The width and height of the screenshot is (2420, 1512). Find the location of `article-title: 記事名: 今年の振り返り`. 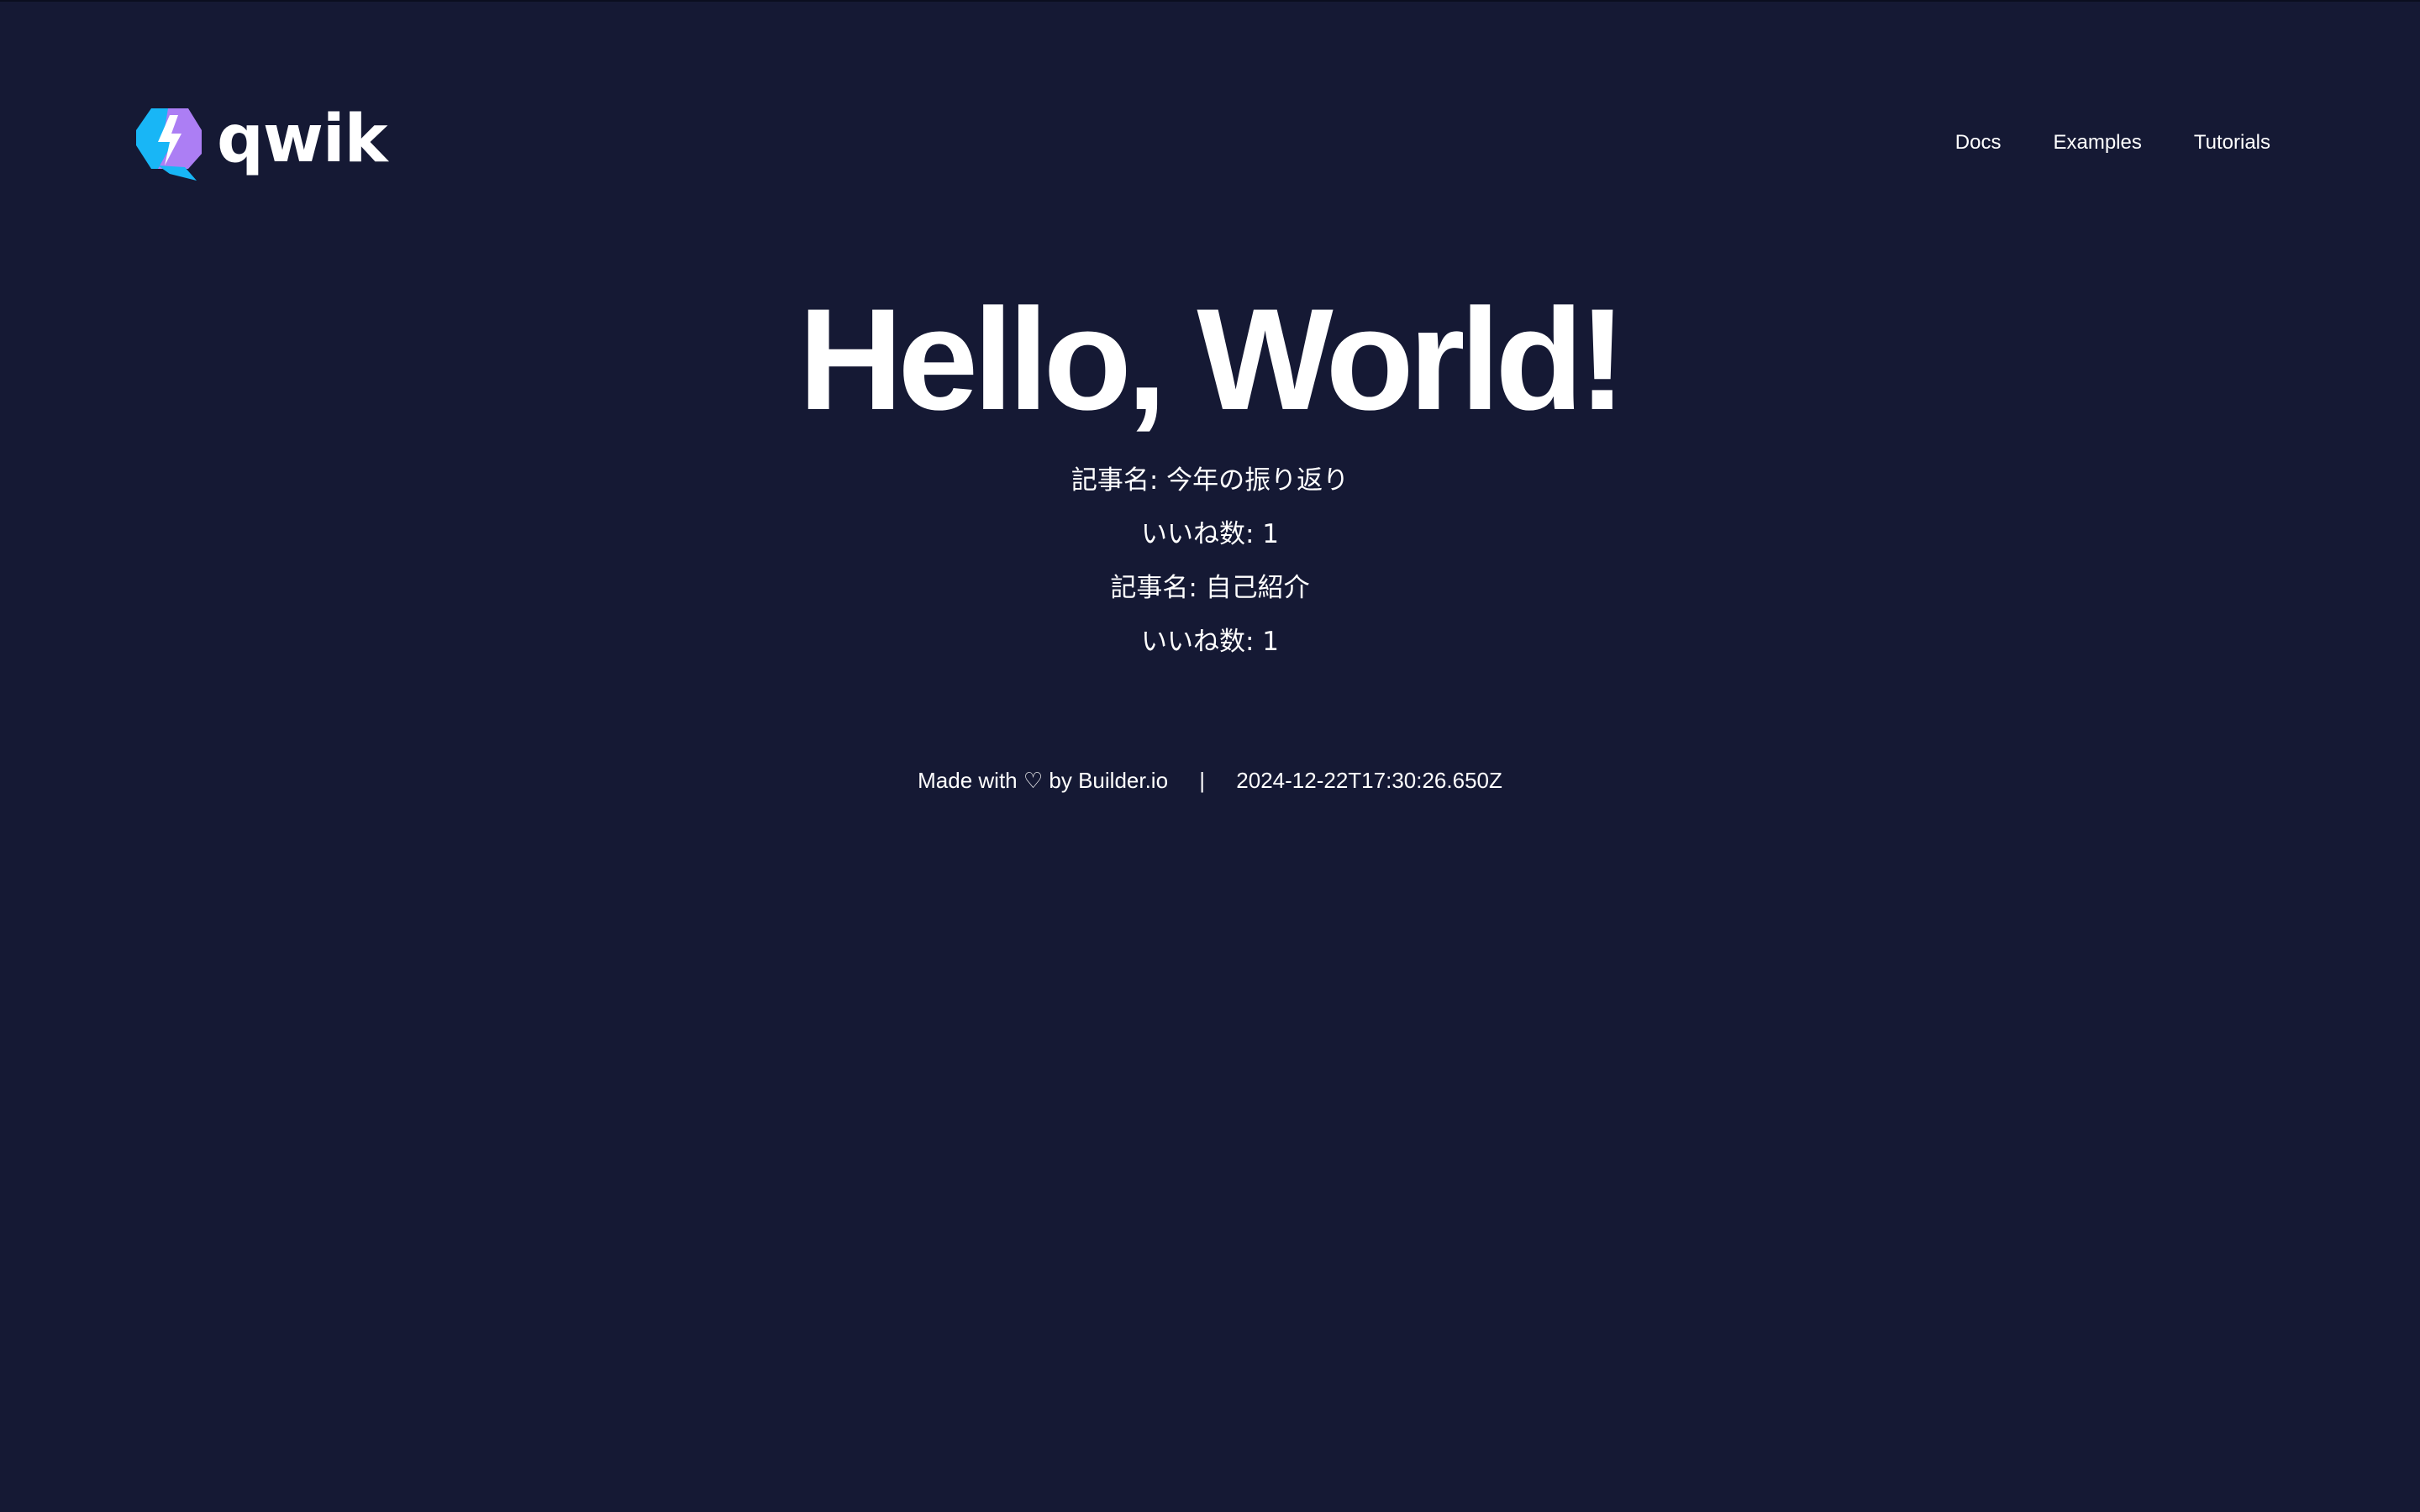

article-title: 記事名: 今年の振り返り is located at coordinates (1210, 480).